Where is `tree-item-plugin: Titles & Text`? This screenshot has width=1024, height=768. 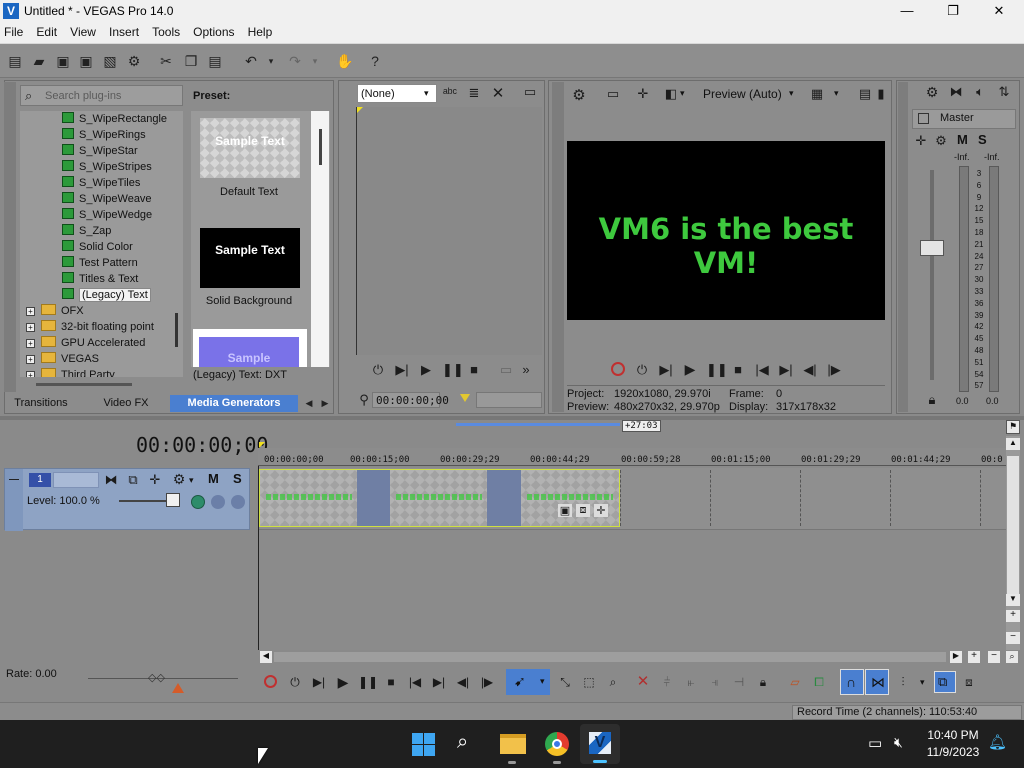 tree-item-plugin: Titles & Text is located at coordinates (101, 279).